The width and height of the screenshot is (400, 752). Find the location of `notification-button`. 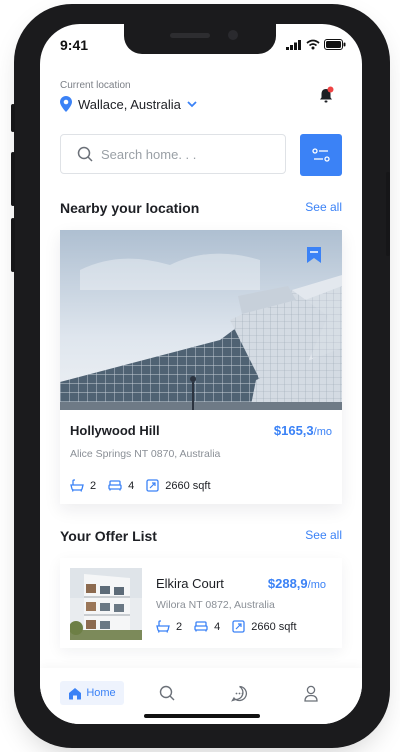

notification-button is located at coordinates (326, 95).